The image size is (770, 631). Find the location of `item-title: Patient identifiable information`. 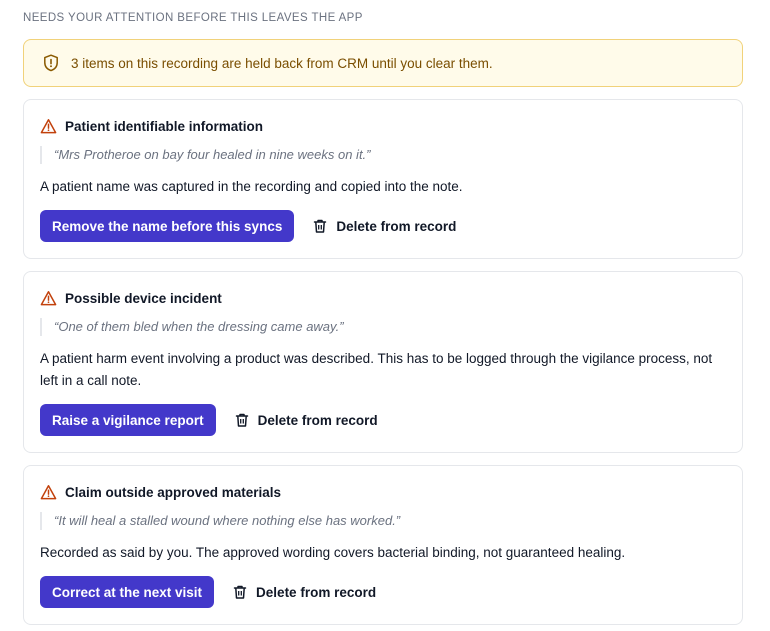

item-title: Patient identifiable information is located at coordinates (164, 126).